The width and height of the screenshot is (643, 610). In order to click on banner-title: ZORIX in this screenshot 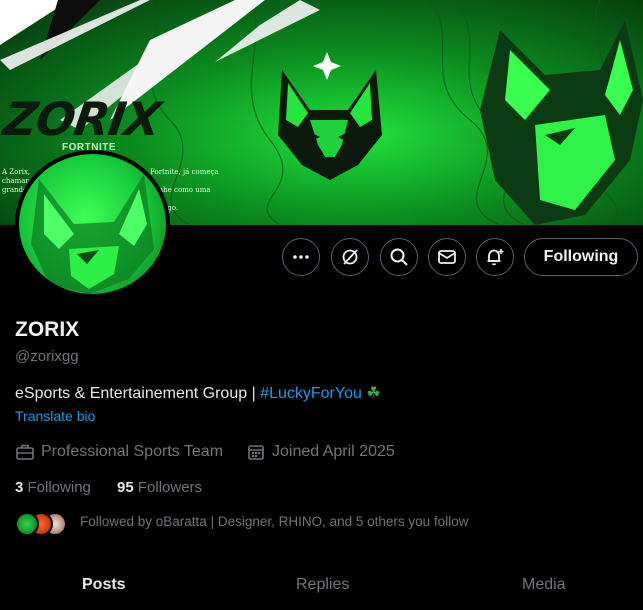, I will do `click(82, 119)`.